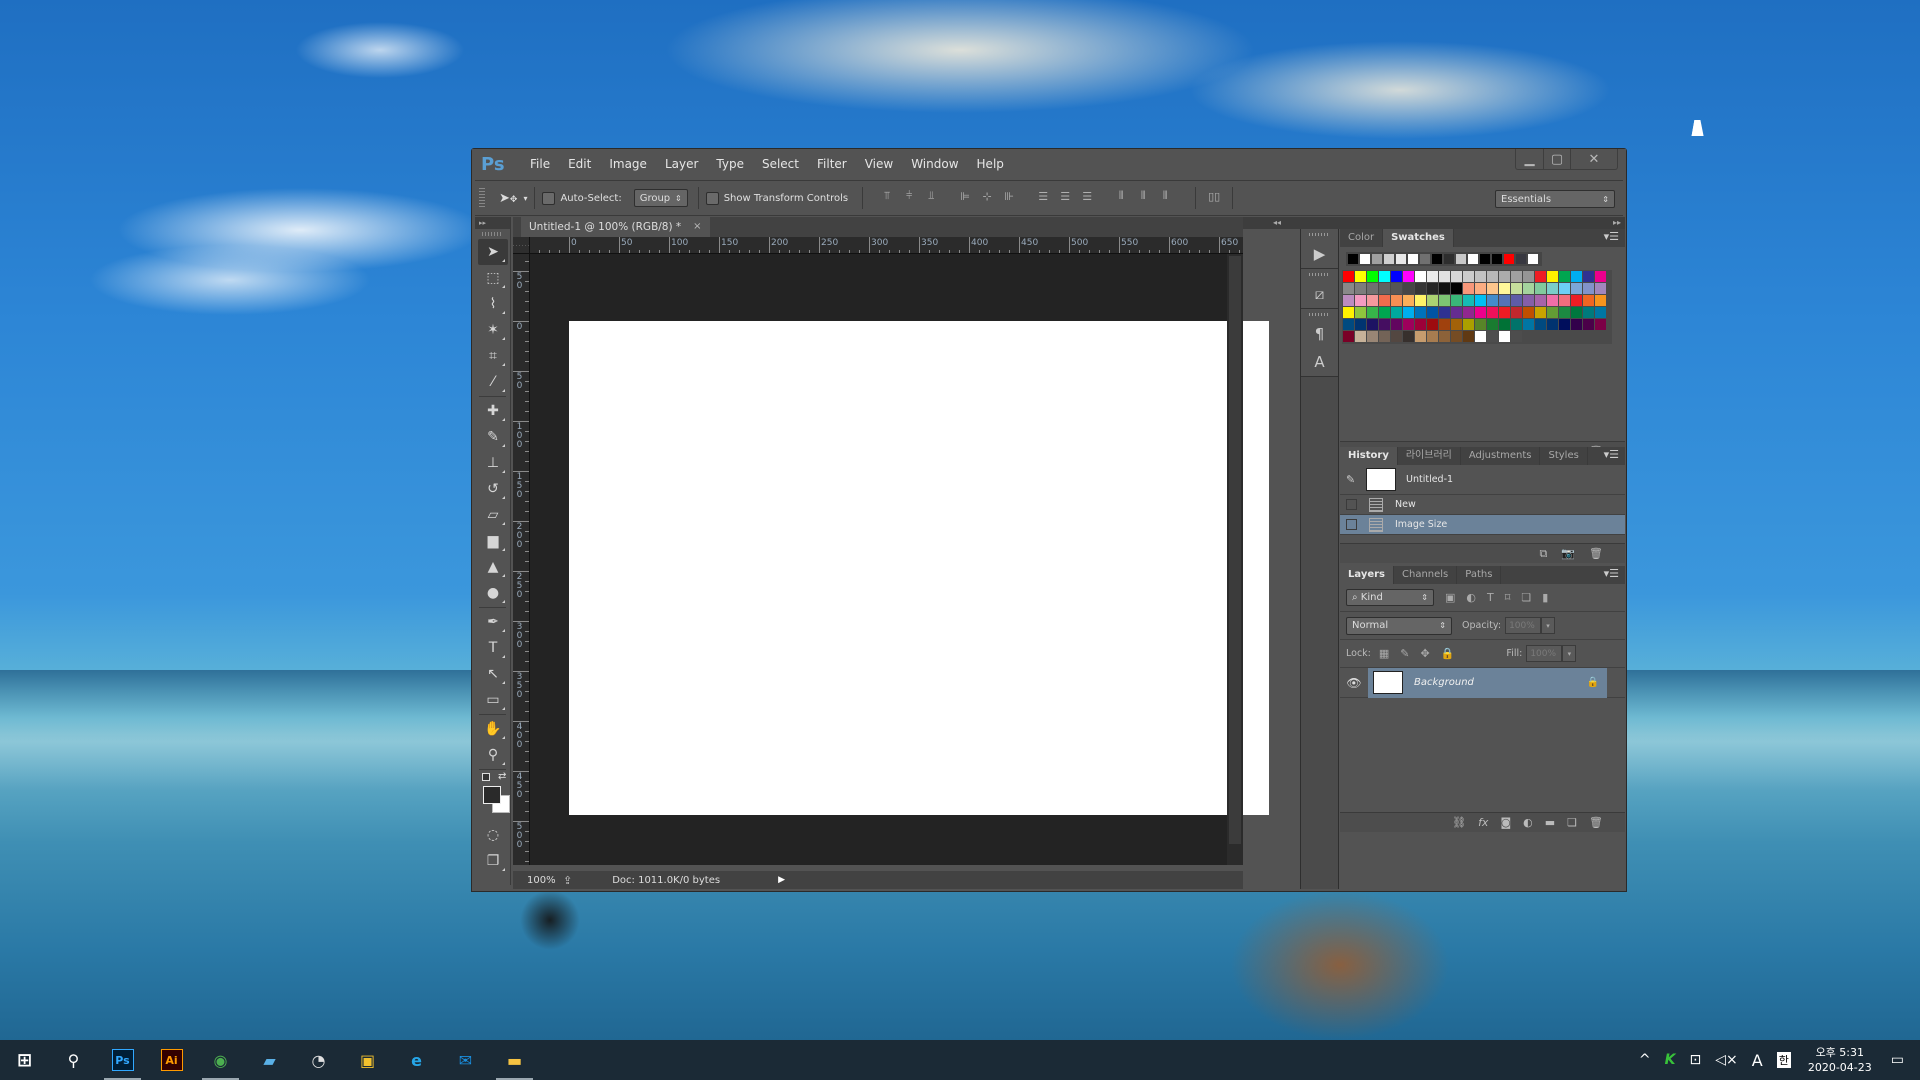 The width and height of the screenshot is (1920, 1080). Describe the element at coordinates (1165, 196) in the screenshot. I see `distribute-right-edges-icon: ⫴` at that location.